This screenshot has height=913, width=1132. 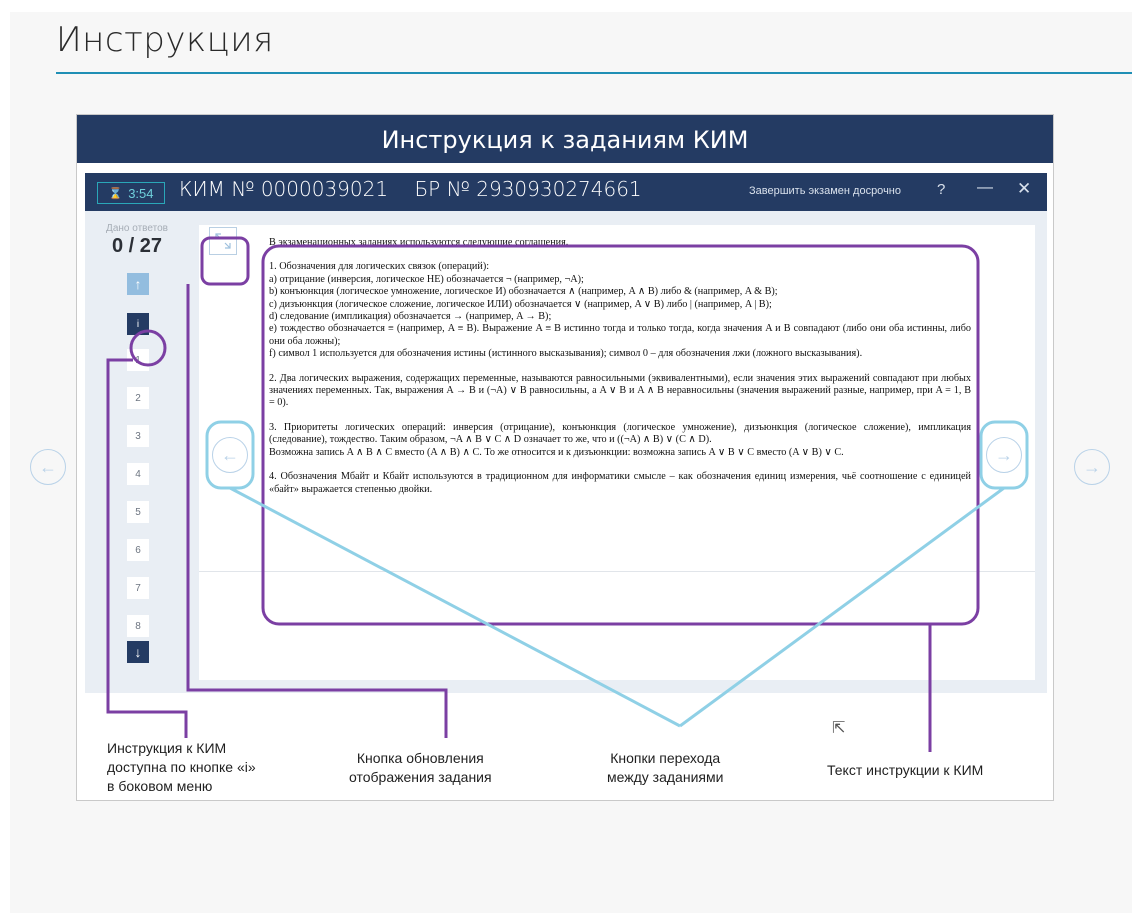 I want to click on finish-exam-button: Завершить экзамен досрочно, so click(x=825, y=191).